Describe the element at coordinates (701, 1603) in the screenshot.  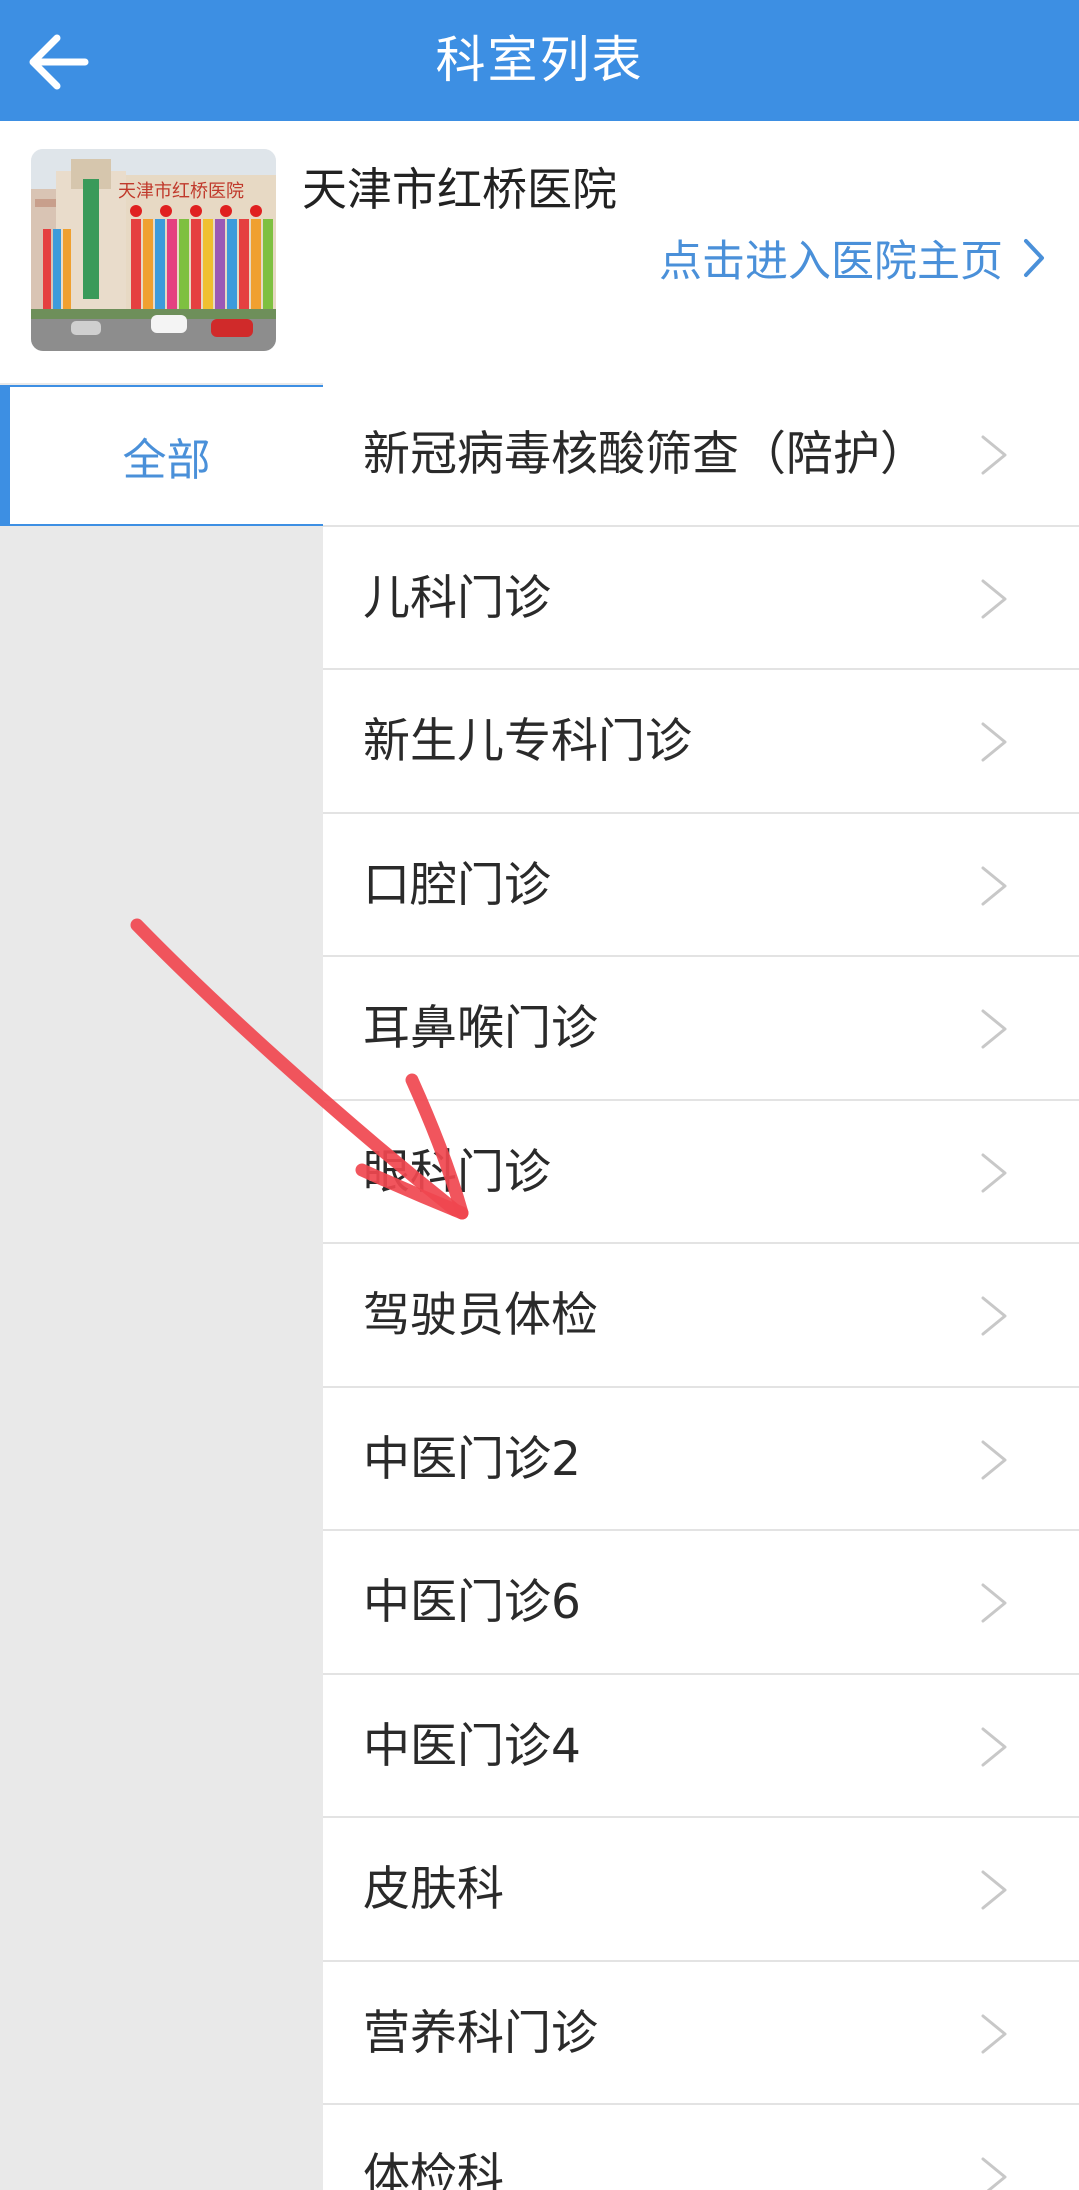
I see `list-item: 中医门诊6` at that location.